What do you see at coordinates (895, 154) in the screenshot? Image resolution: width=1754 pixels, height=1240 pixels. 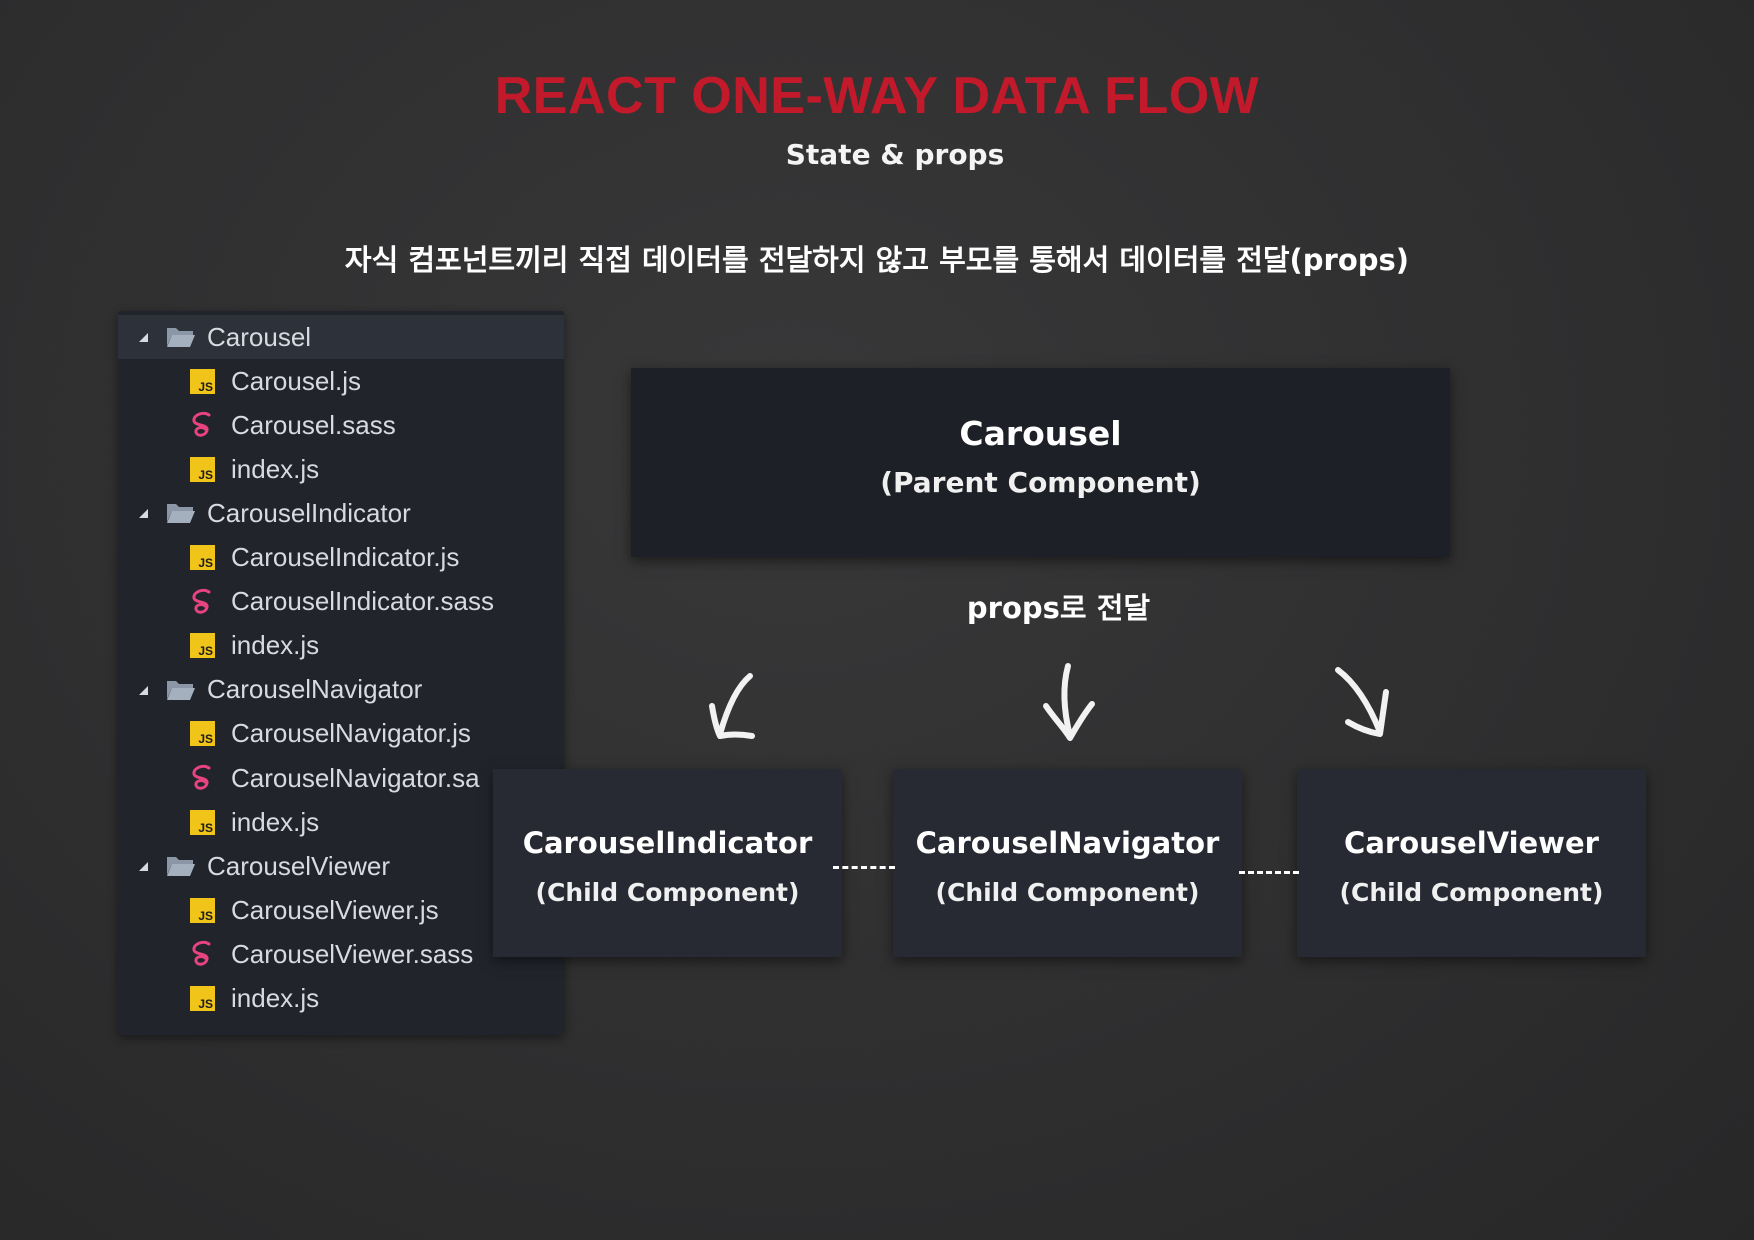 I see `page-subtitle: State & props` at bounding box center [895, 154].